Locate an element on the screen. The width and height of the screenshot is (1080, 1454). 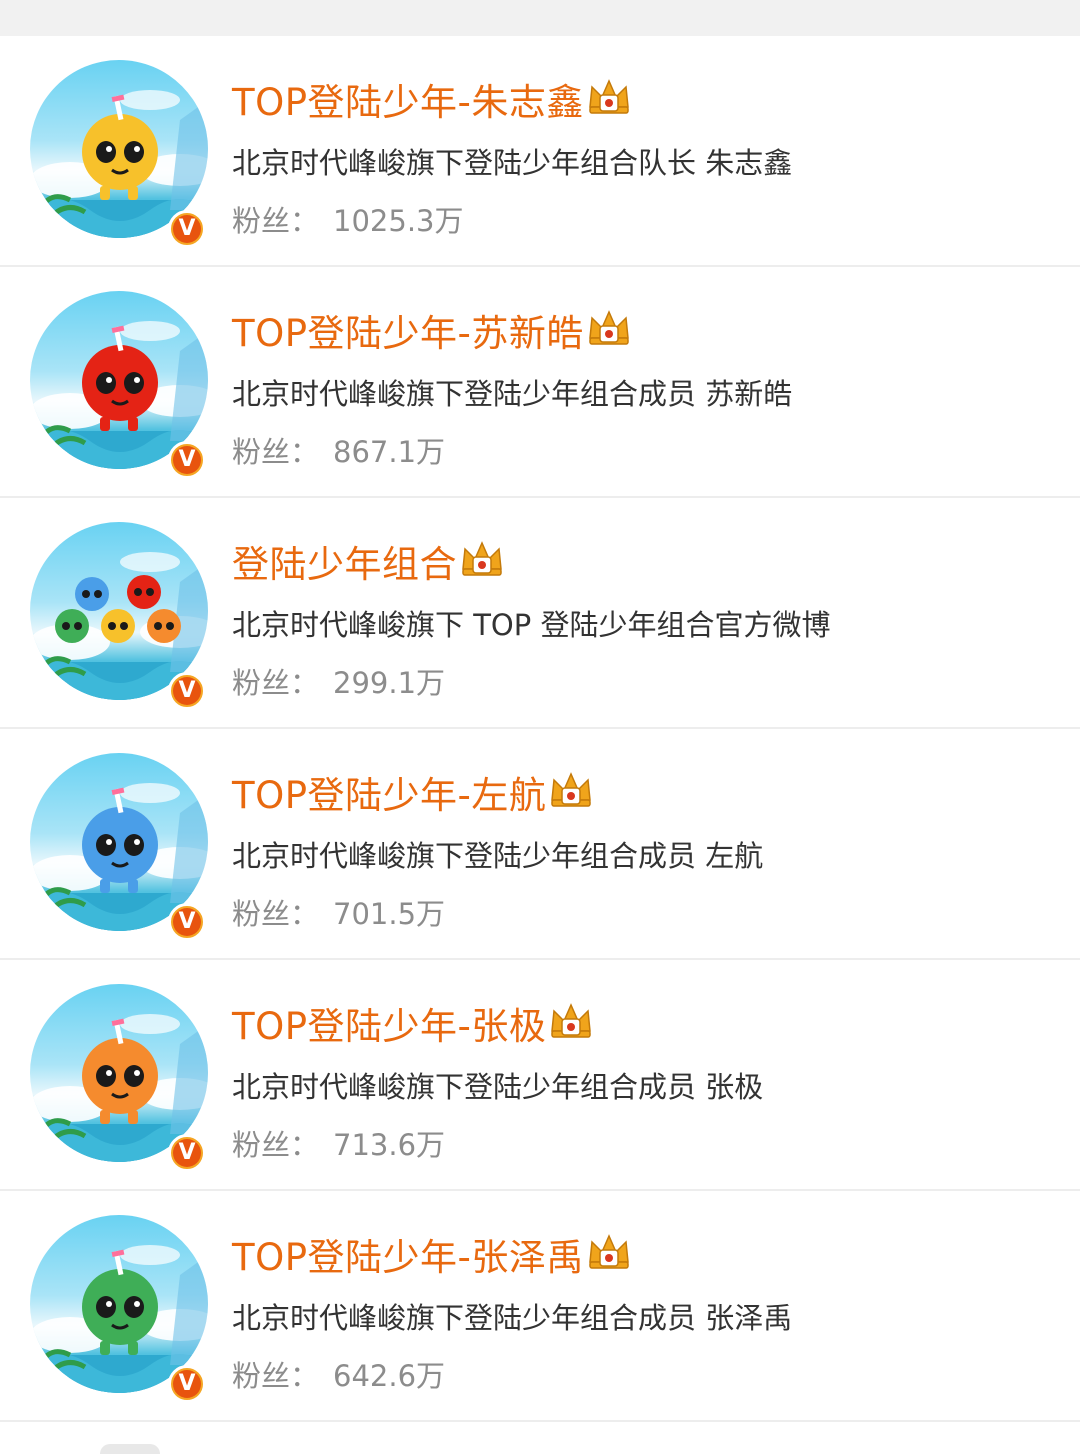
name-row: TOP登陆少年-苏新皓 is located at coordinates (432, 330).